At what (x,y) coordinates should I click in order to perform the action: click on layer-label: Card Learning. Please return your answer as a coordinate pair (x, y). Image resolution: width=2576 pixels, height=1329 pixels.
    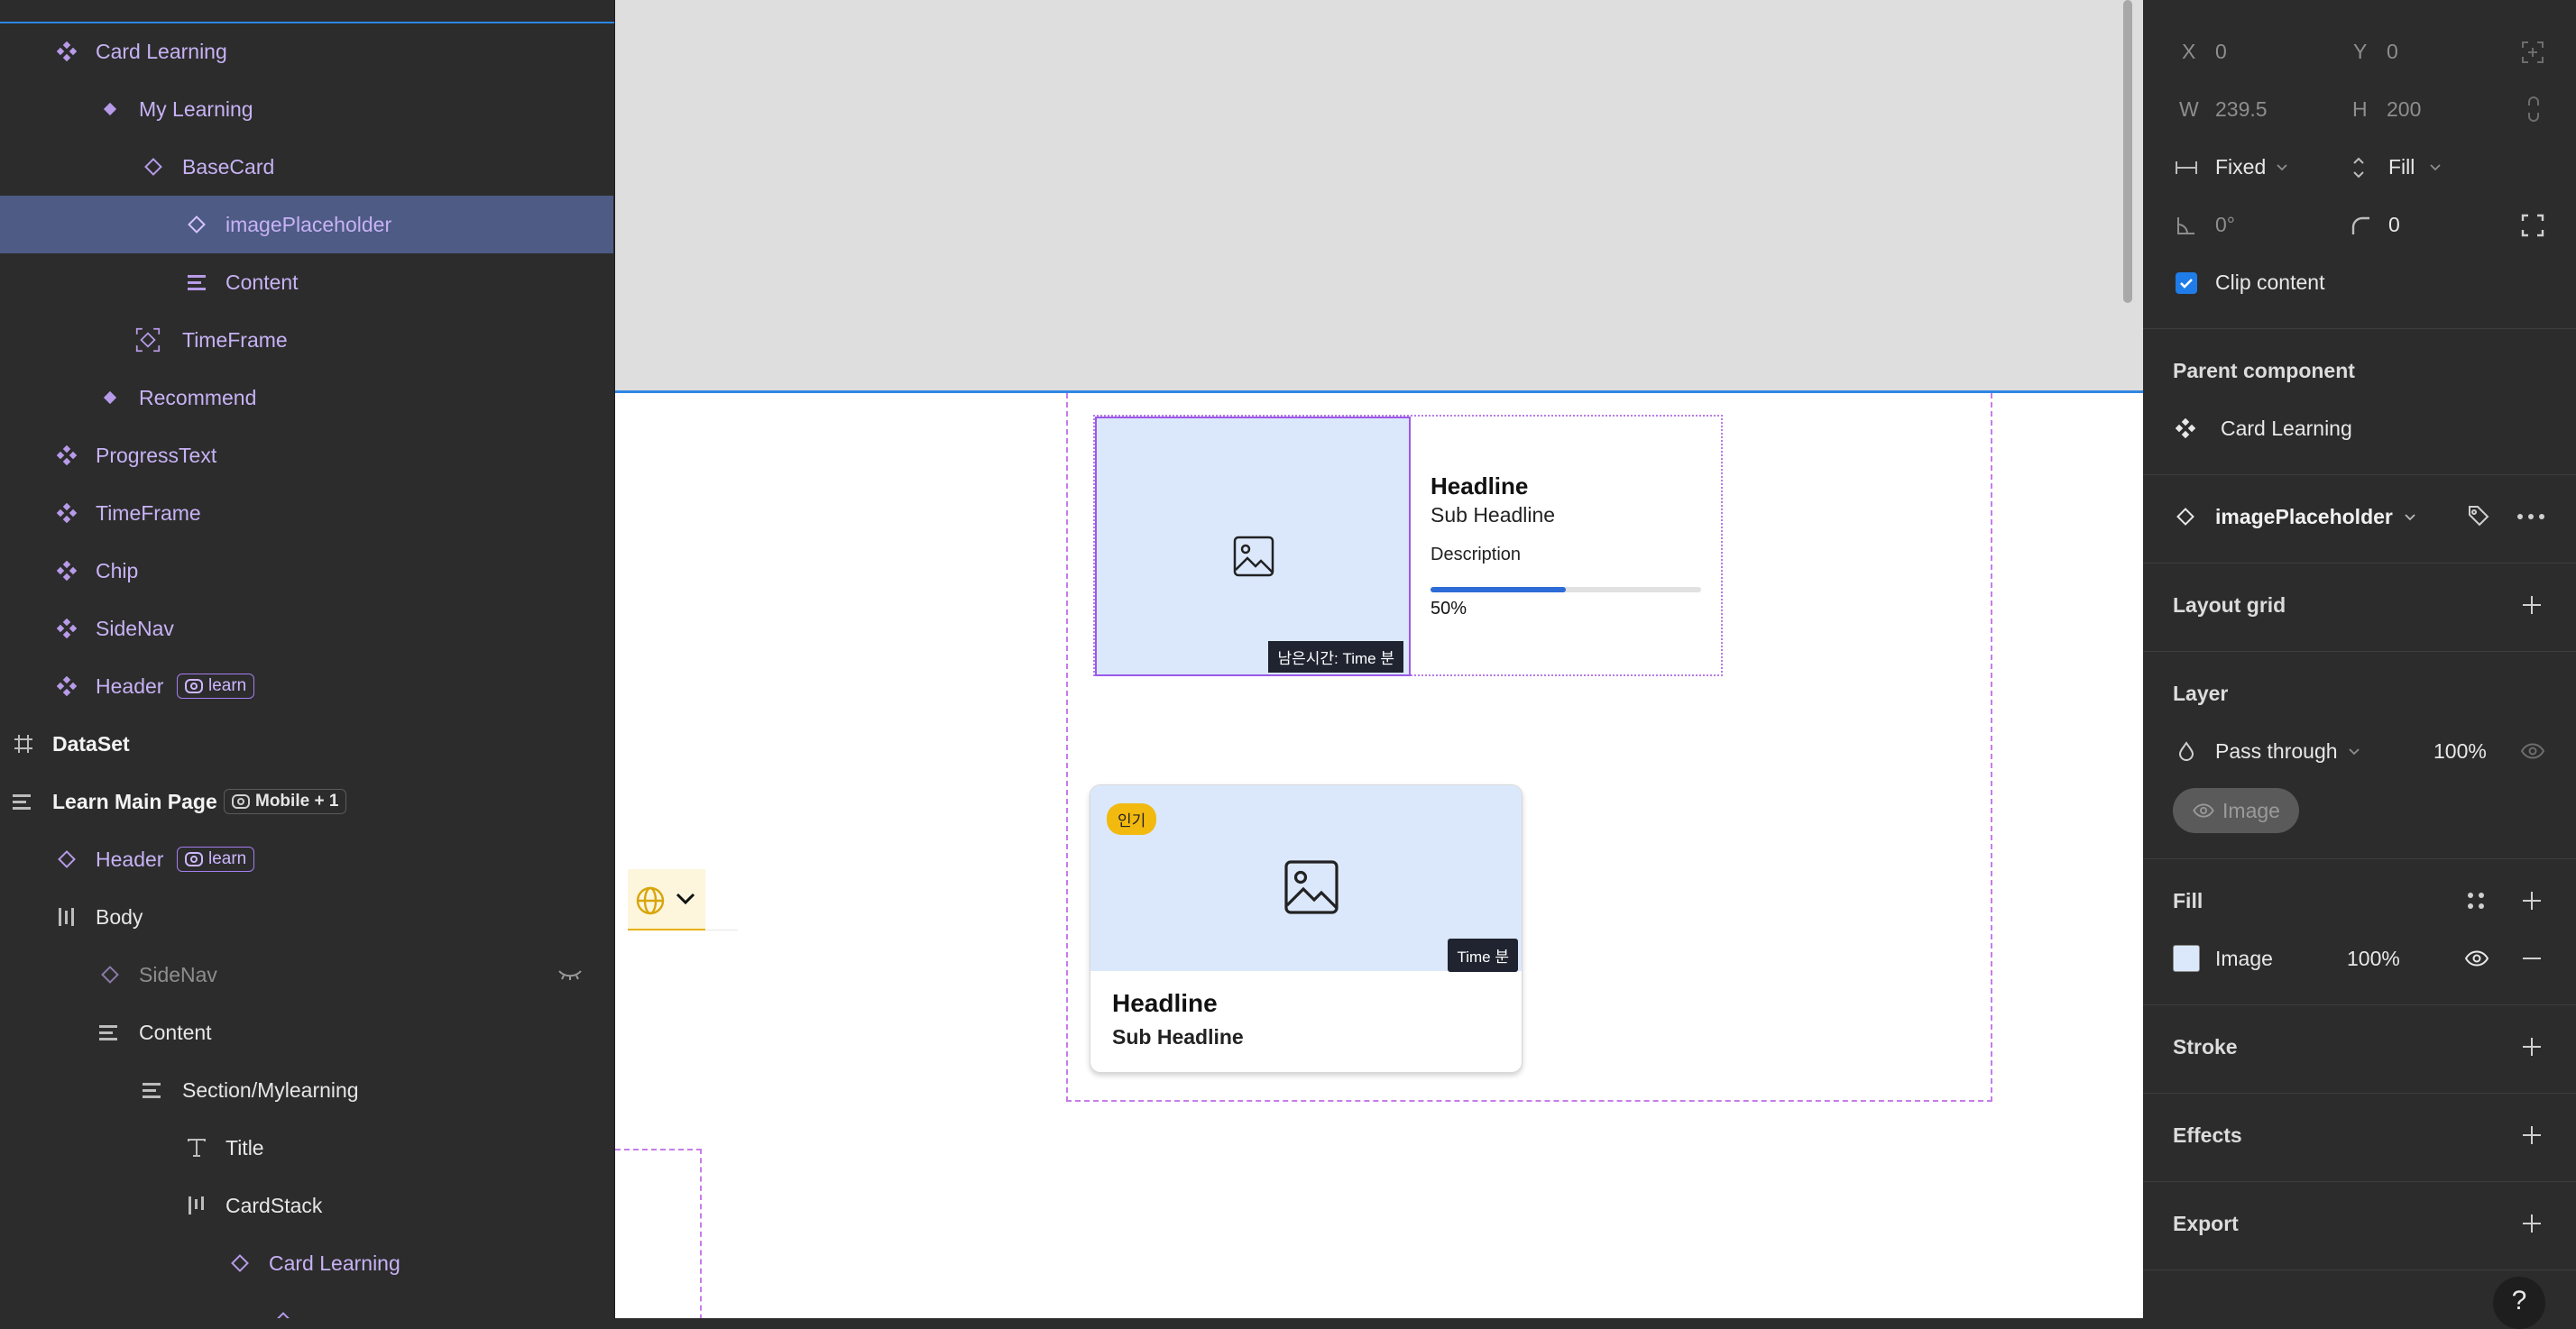
    Looking at the image, I should click on (161, 51).